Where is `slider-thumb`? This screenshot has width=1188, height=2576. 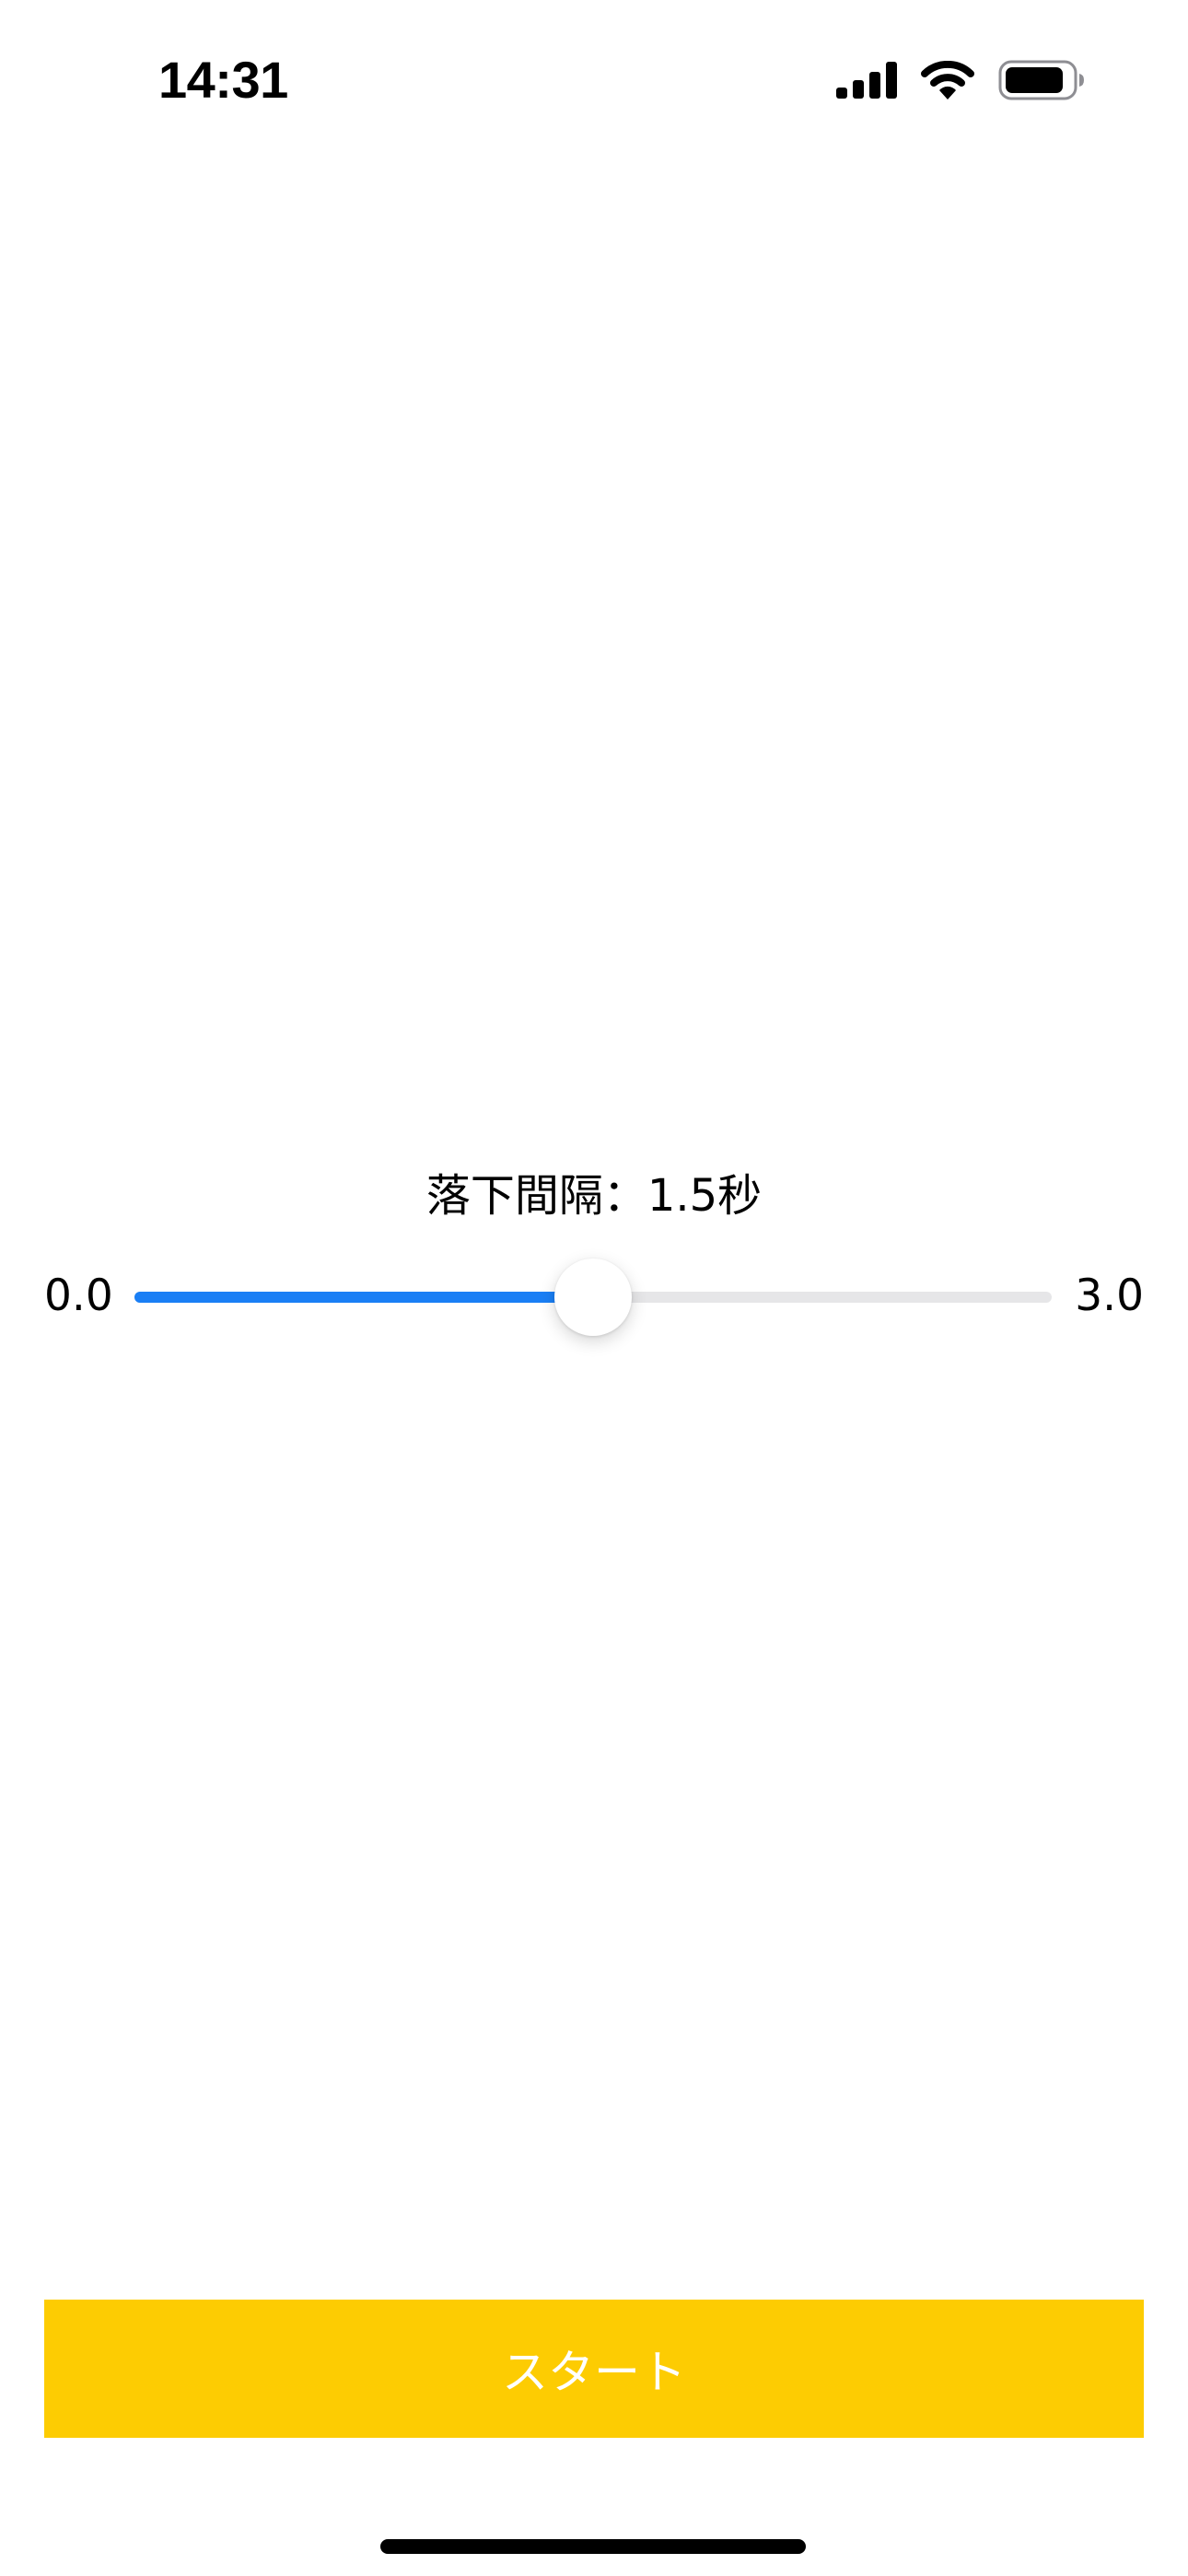 slider-thumb is located at coordinates (593, 1297).